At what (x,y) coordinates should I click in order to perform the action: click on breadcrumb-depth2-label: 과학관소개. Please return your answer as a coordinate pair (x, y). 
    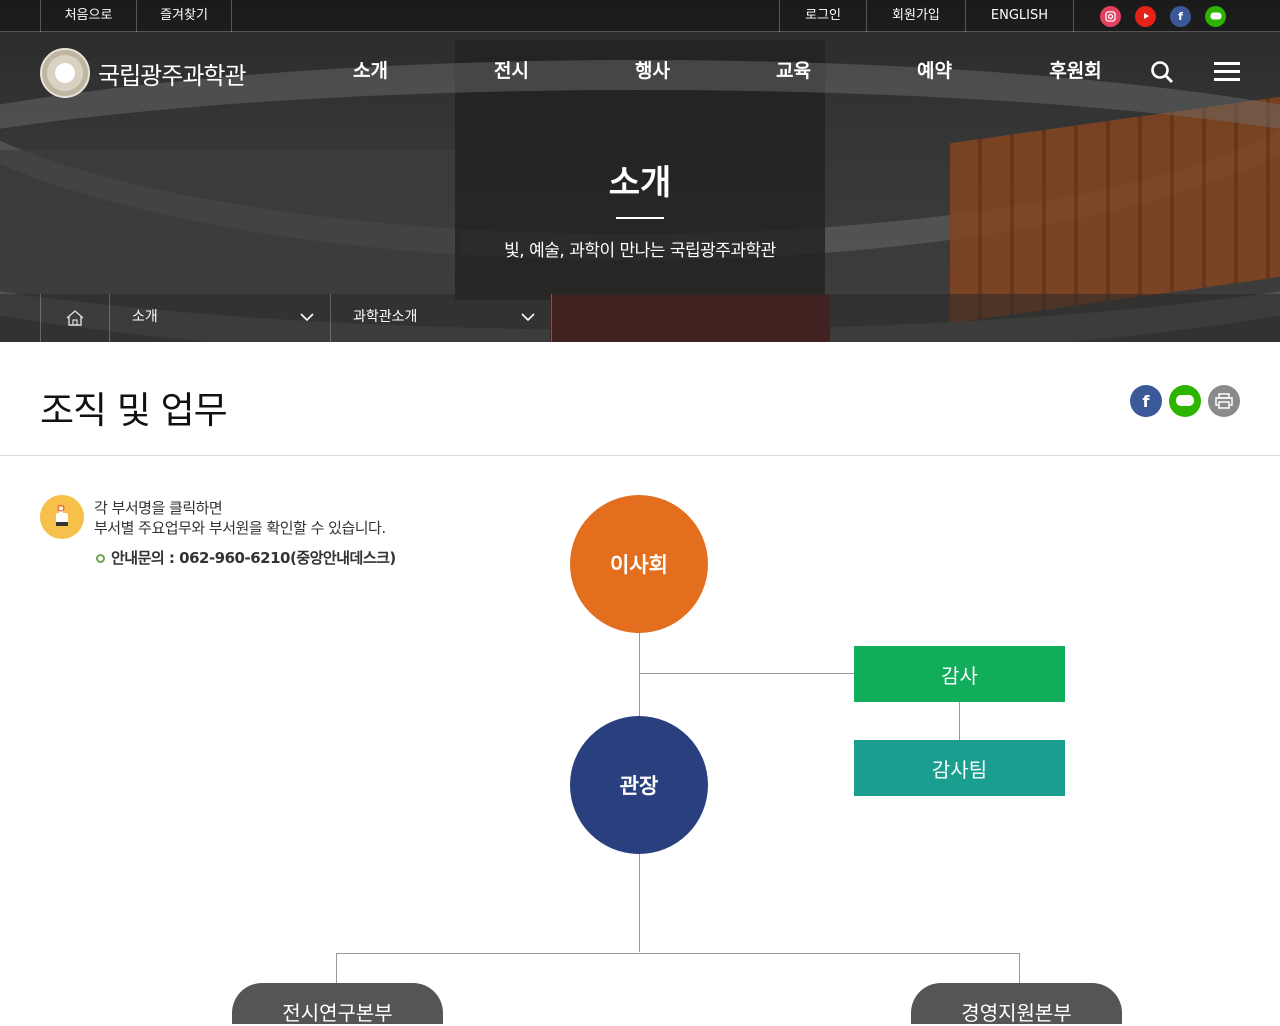
    Looking at the image, I should click on (385, 317).